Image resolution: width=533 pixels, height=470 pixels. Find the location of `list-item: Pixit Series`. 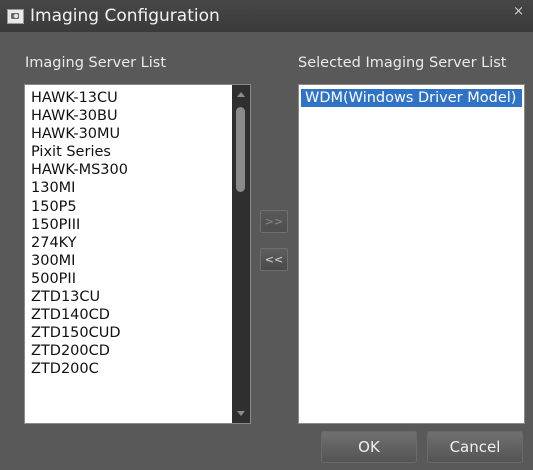

list-item: Pixit Series is located at coordinates (137, 152).